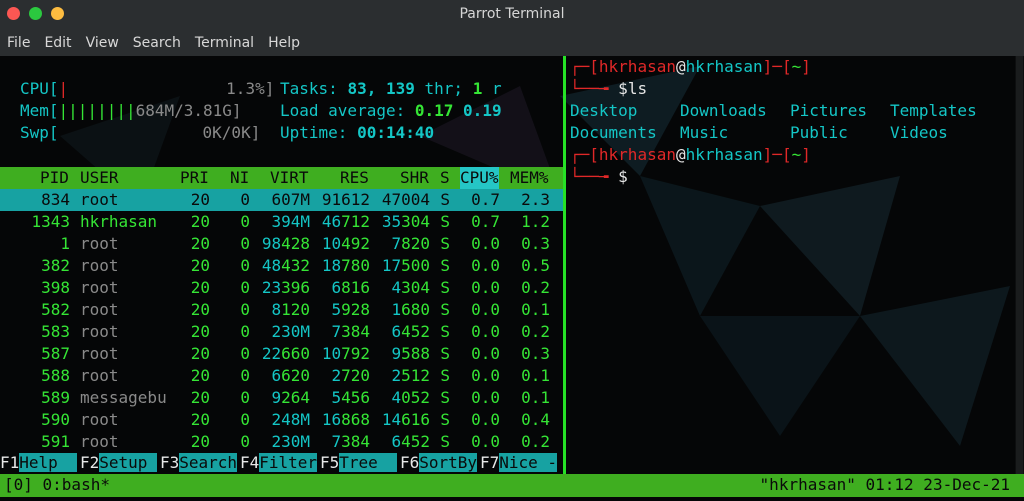 This screenshot has width=1024, height=501. Describe the element at coordinates (285, 287) in the screenshot. I see `process-cell-virt: 23396` at that location.